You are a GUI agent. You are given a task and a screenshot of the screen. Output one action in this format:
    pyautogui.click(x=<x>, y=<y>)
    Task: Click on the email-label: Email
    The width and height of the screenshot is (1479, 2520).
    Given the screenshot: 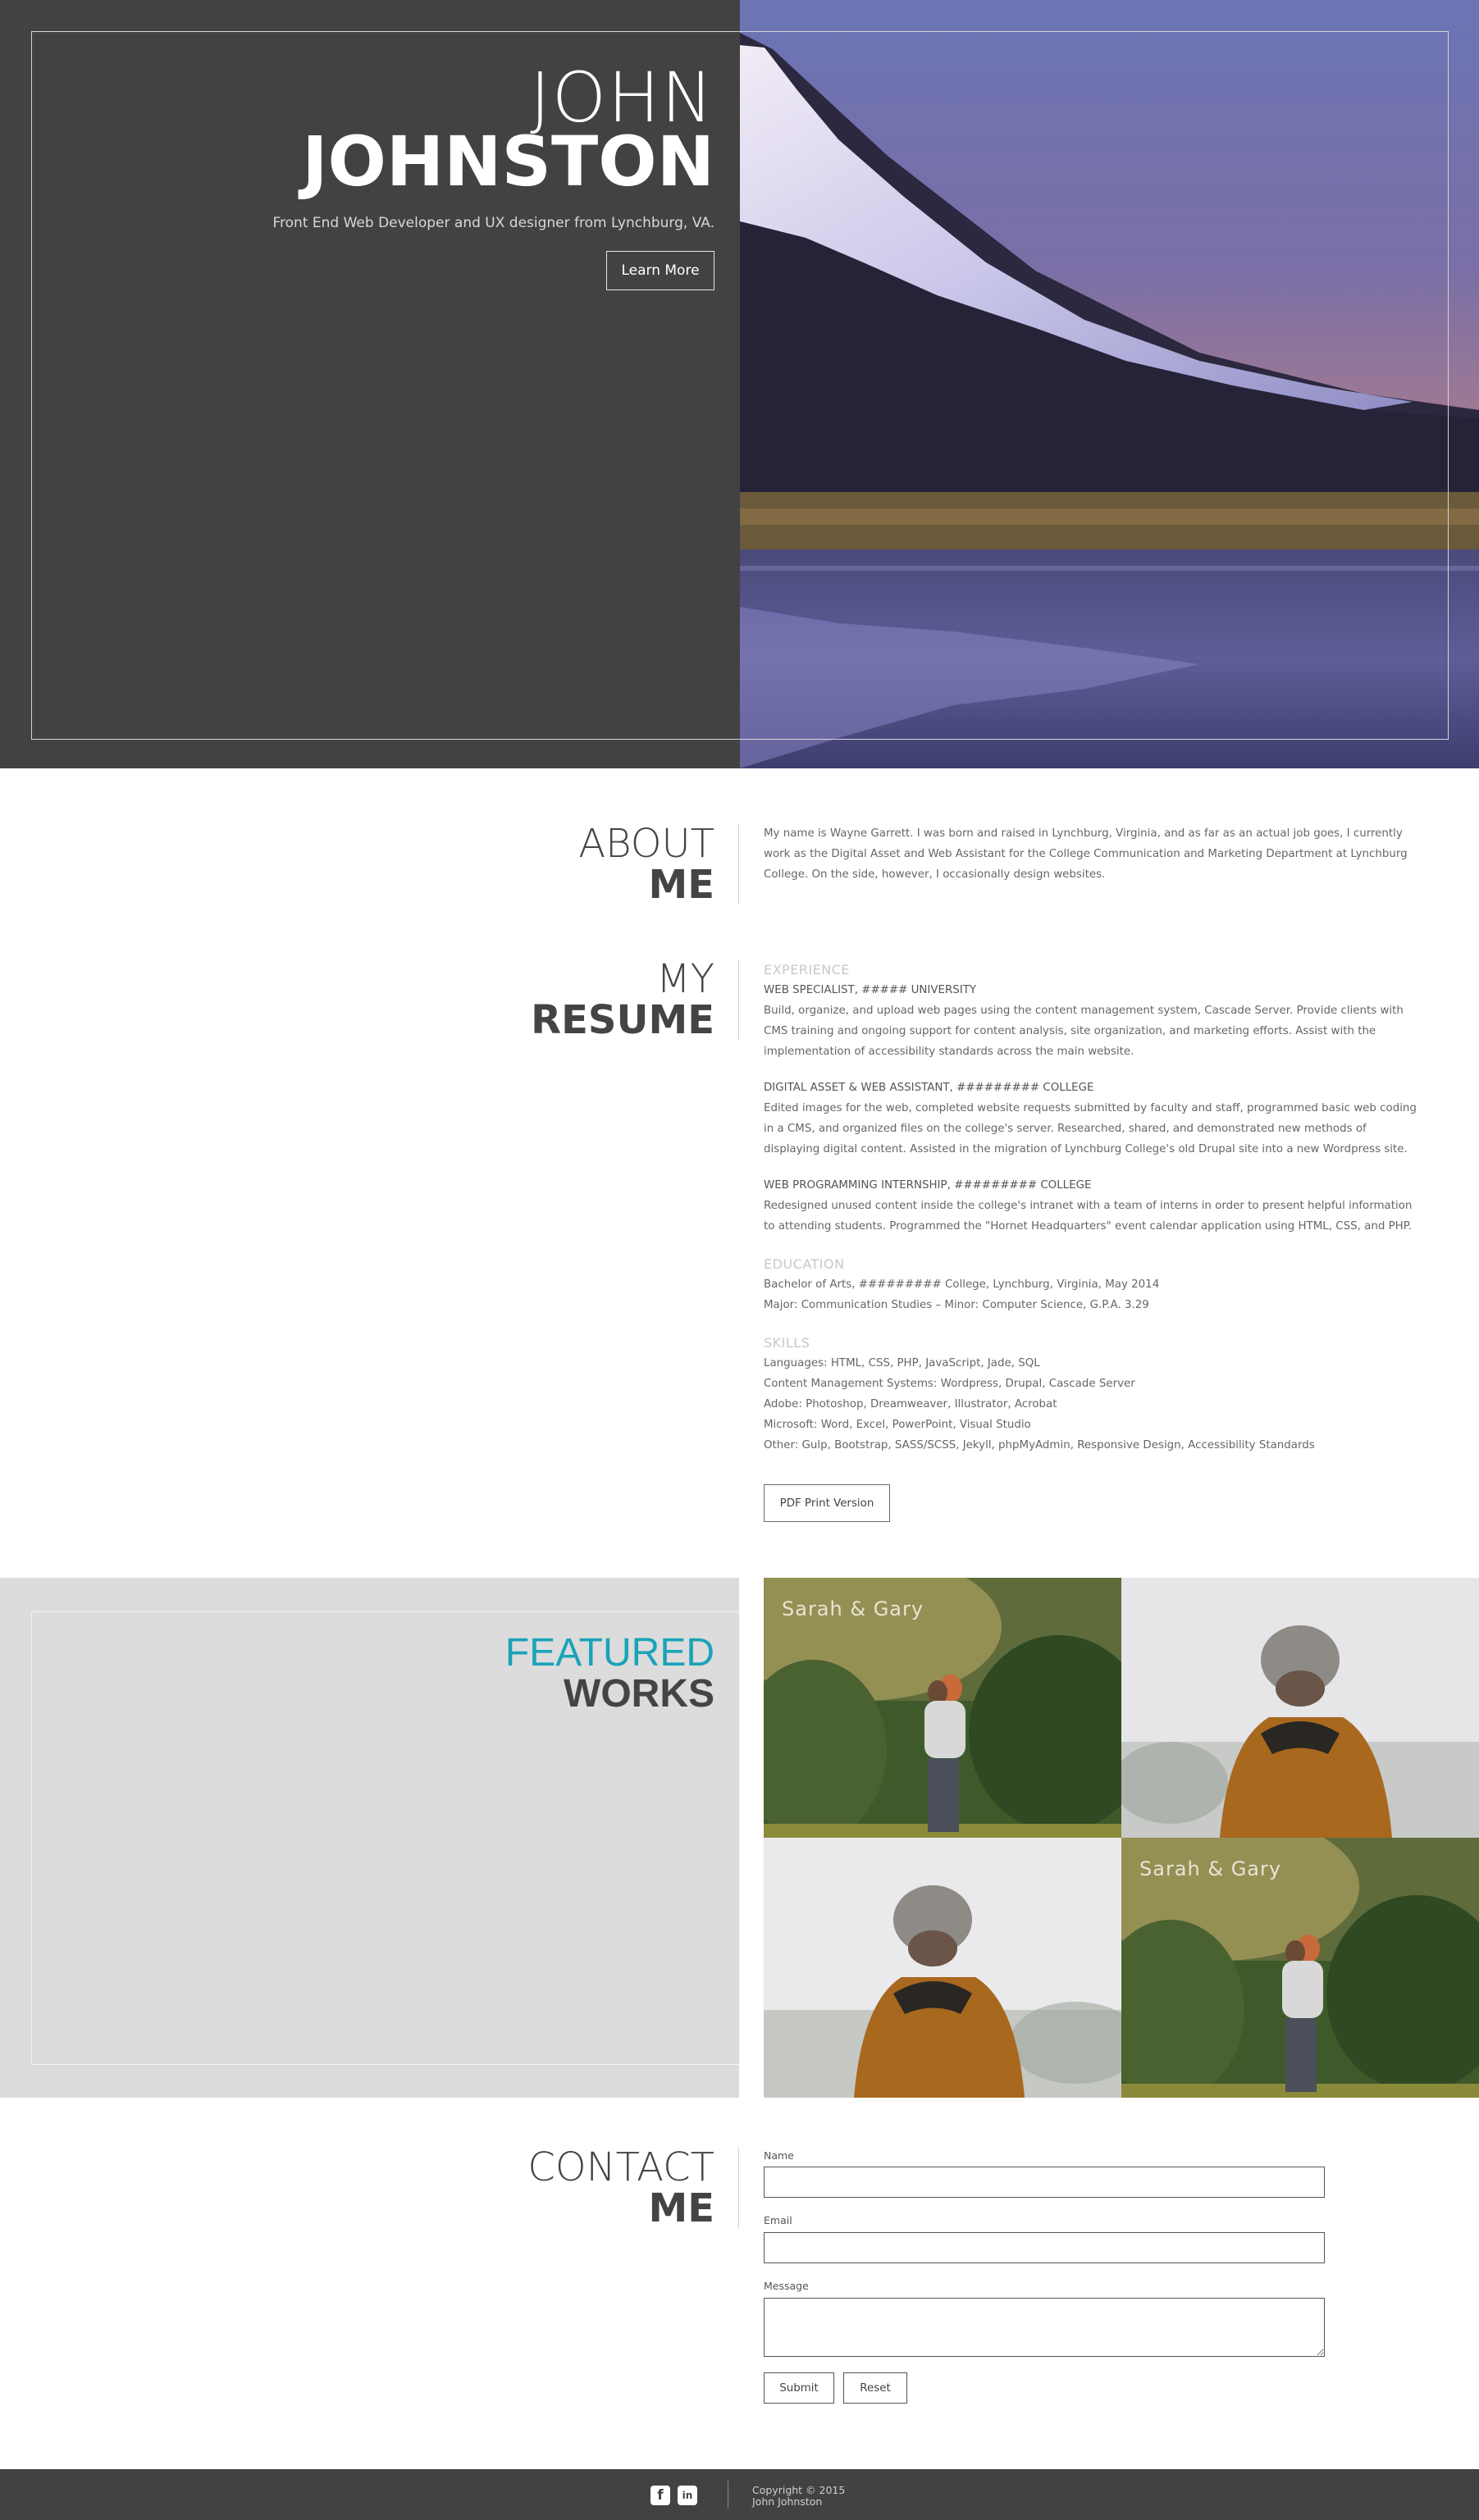 What is the action you would take?
    pyautogui.click(x=778, y=2220)
    